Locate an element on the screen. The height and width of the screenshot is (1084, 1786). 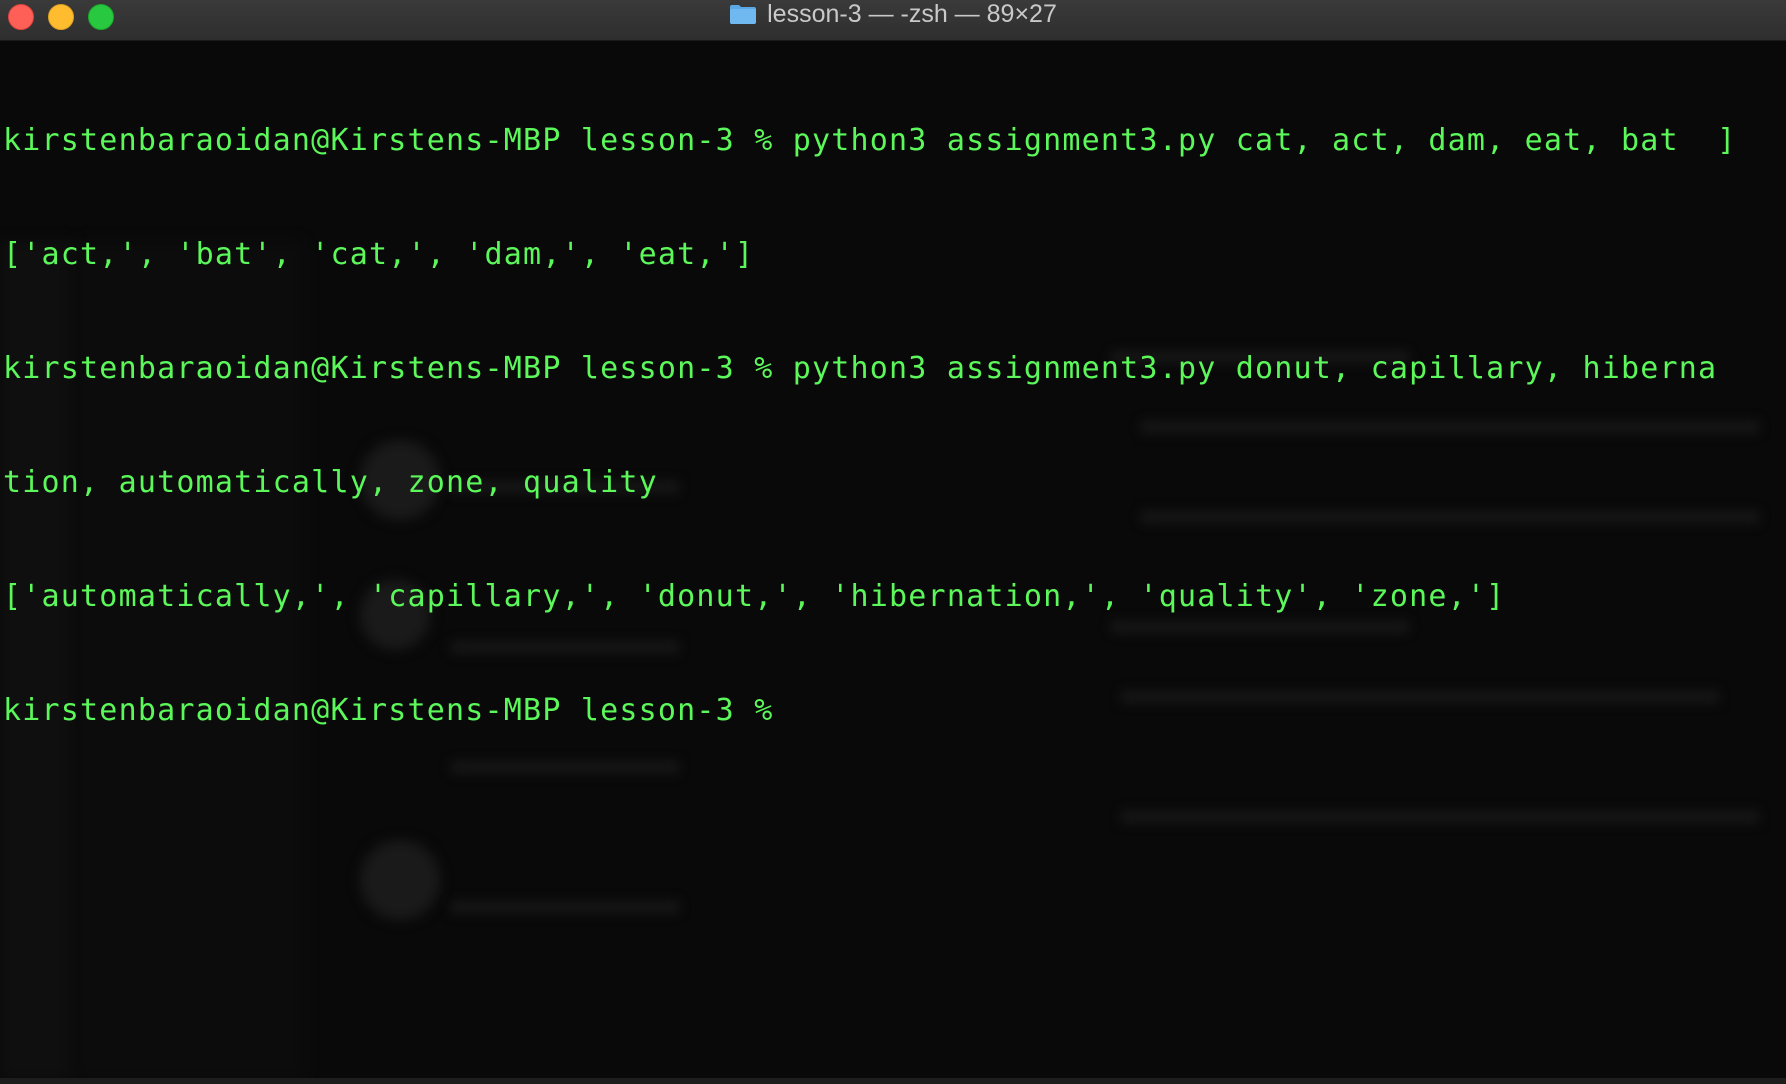
folder-icon is located at coordinates (743, 14).